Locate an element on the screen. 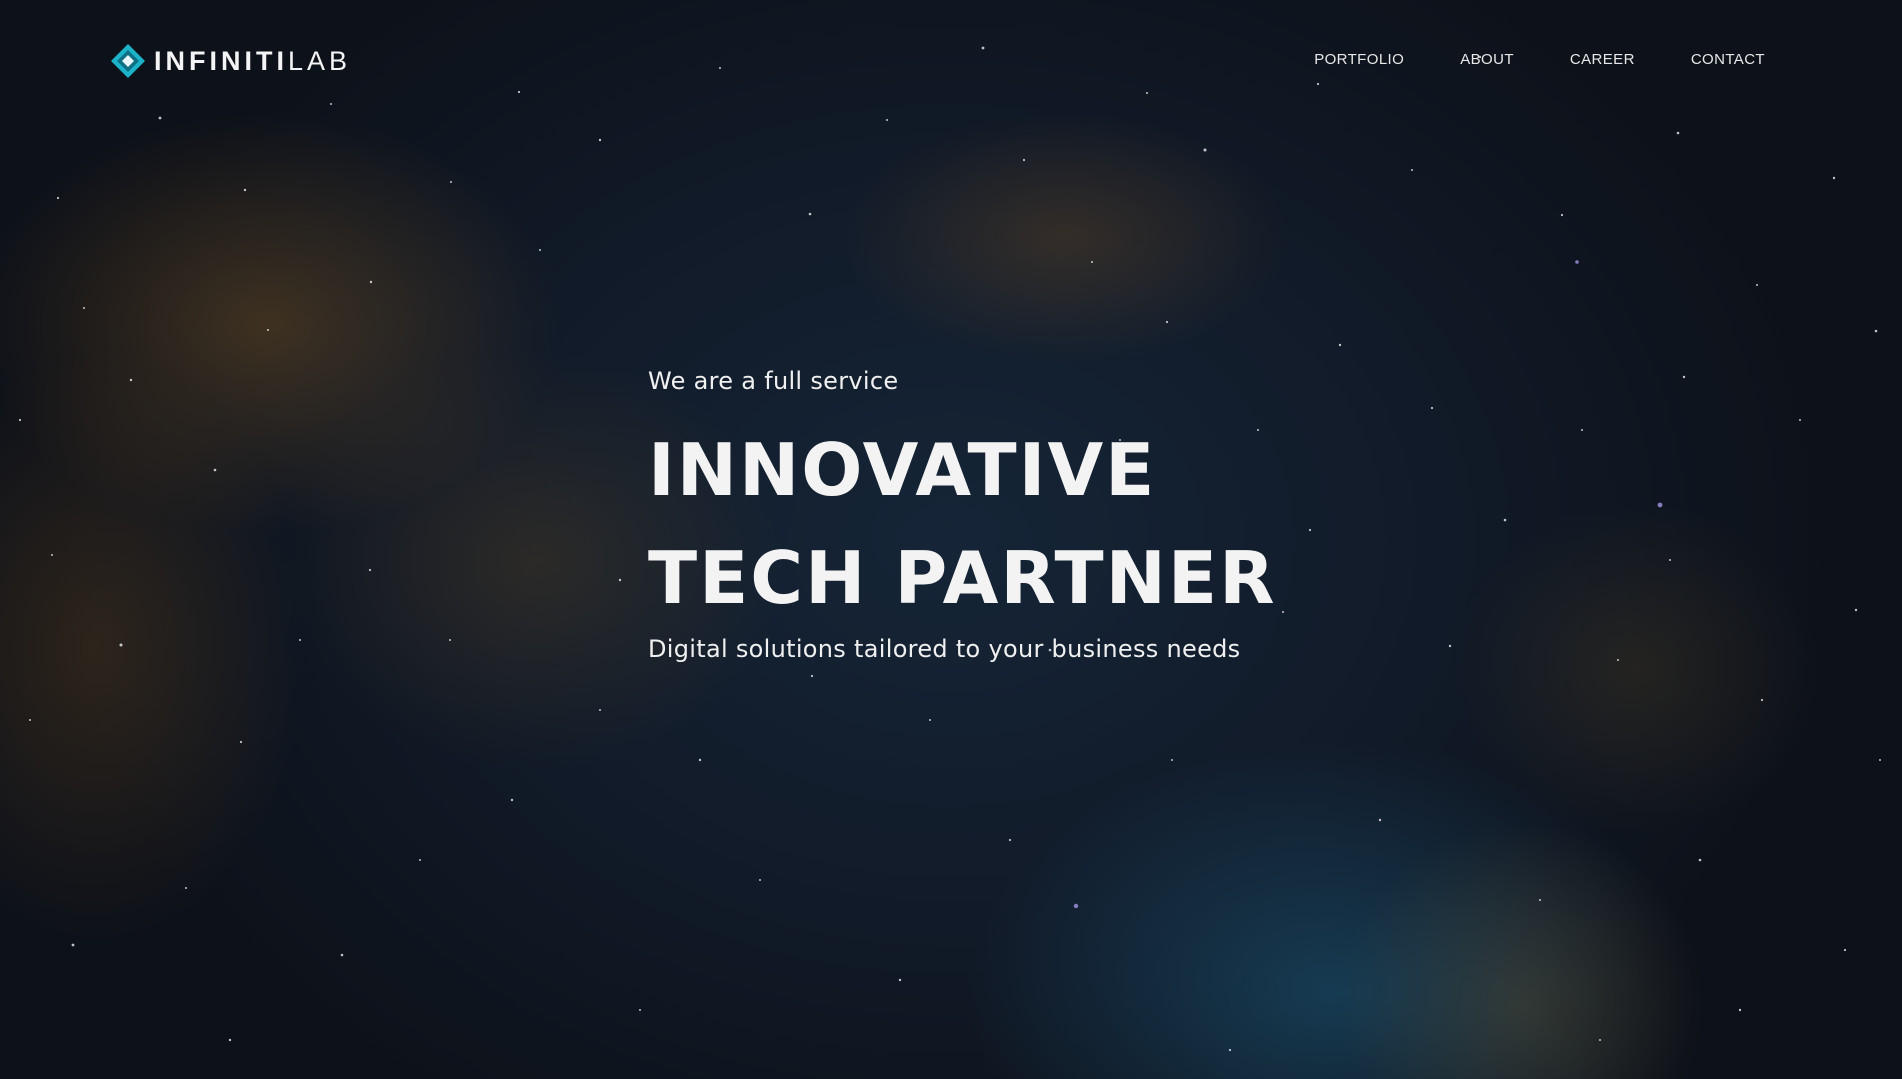  nav-link-about: ABOUT is located at coordinates (1487, 60).